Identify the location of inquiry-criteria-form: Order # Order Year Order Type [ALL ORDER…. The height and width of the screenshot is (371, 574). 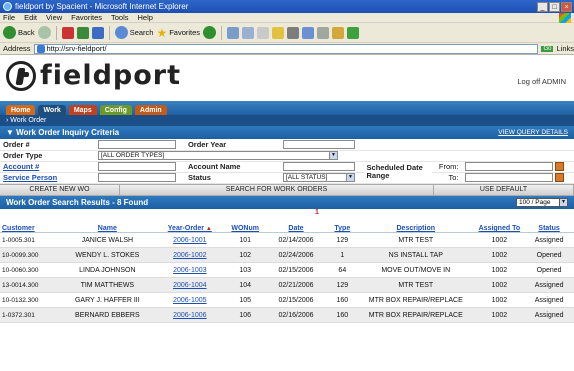
(287, 161).